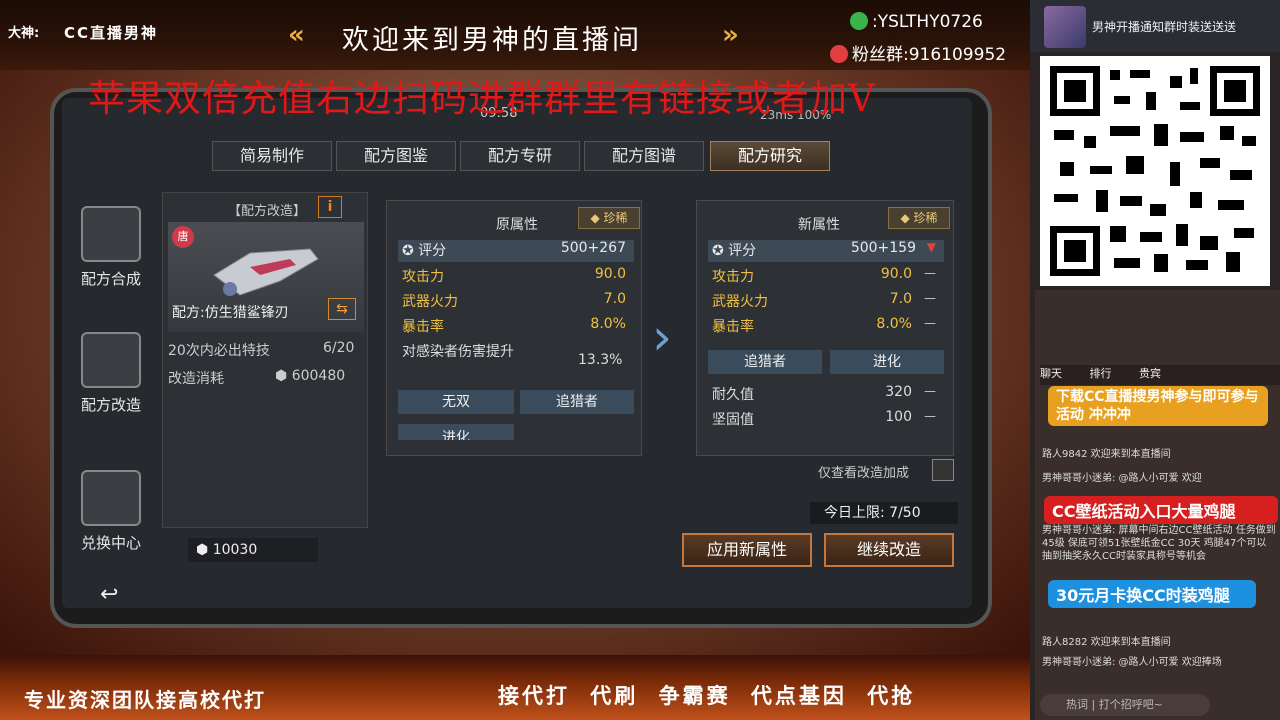  Describe the element at coordinates (1161, 510) in the screenshot. I see `ad-wallpaper: CC壁纸活动入口大量鸡腿` at that location.